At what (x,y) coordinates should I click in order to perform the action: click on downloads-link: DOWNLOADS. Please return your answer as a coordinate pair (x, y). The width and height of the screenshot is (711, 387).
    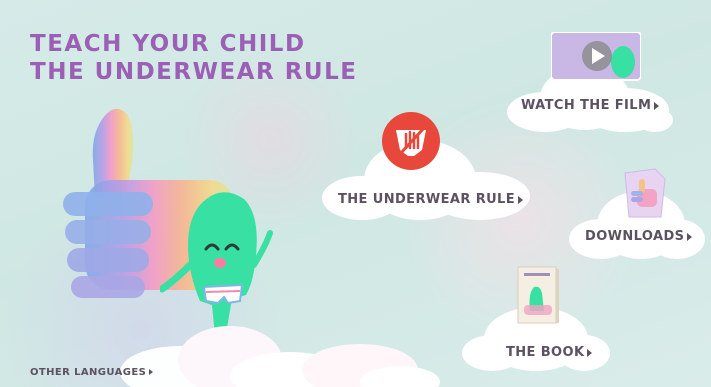
    Looking at the image, I should click on (639, 236).